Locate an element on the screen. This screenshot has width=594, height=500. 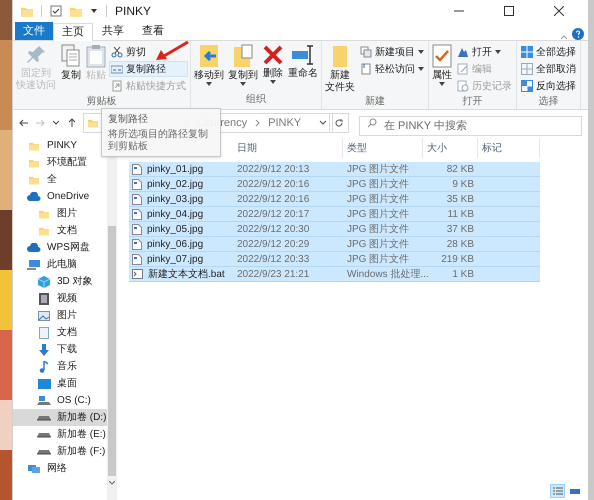
group-label: 选择 is located at coordinates (548, 101).